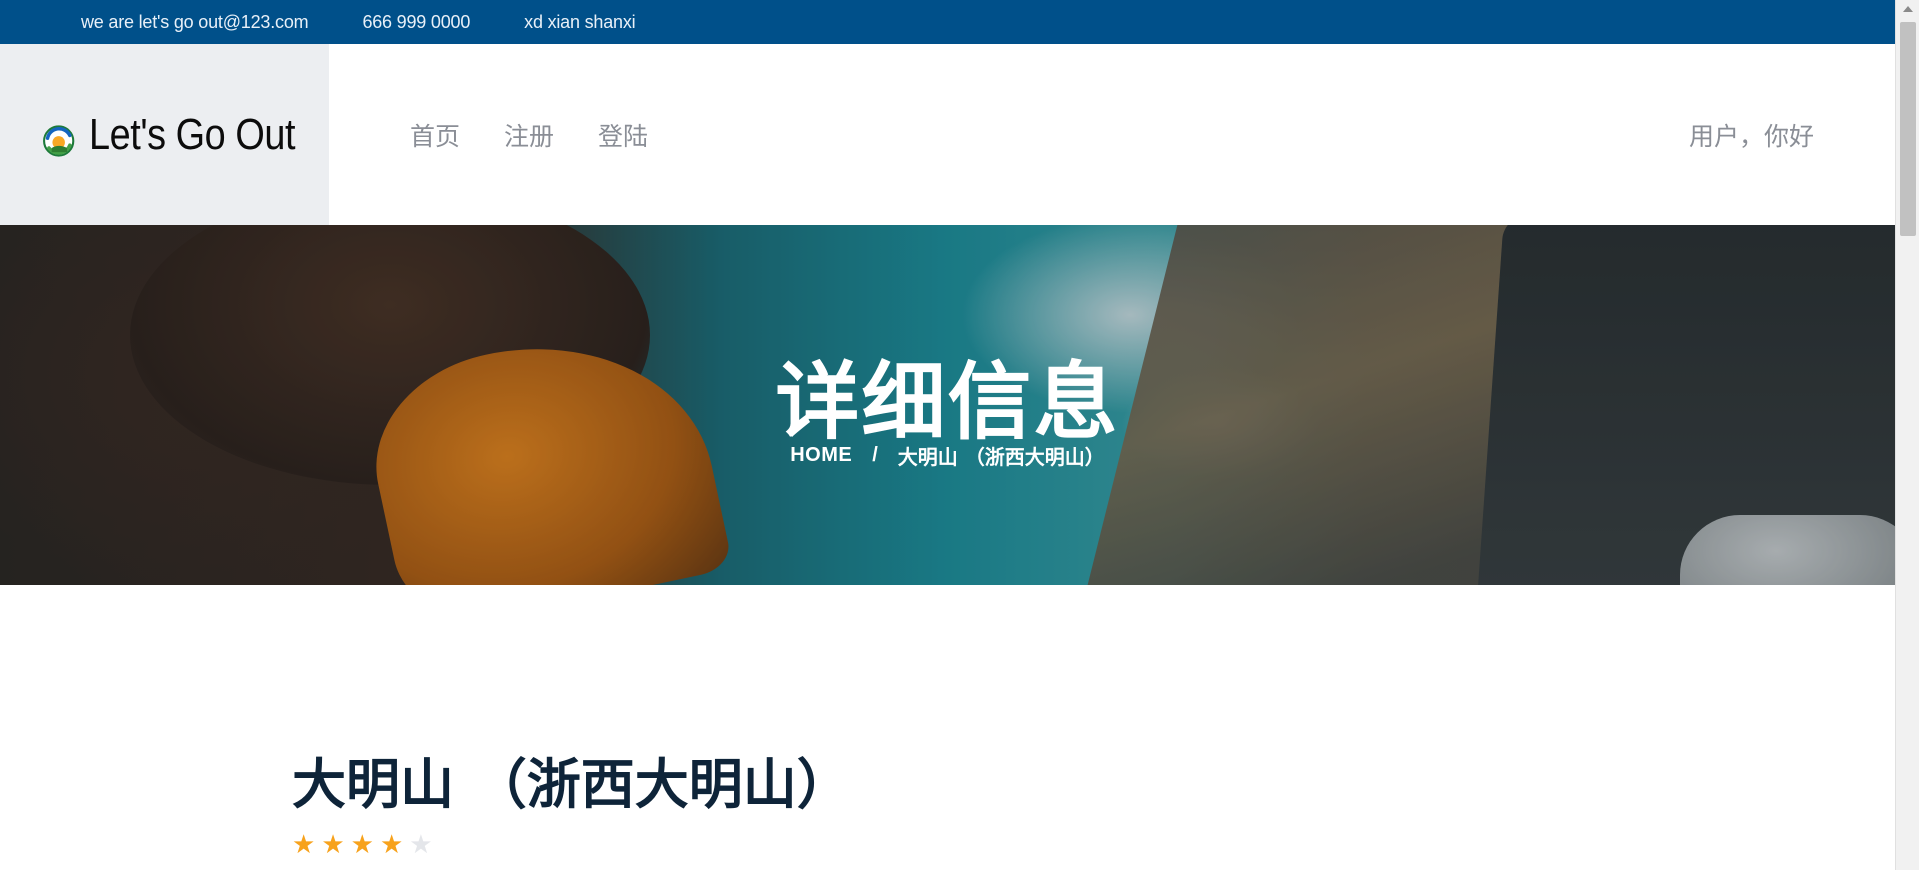  What do you see at coordinates (1907, 435) in the screenshot?
I see `page-scrollbar` at bounding box center [1907, 435].